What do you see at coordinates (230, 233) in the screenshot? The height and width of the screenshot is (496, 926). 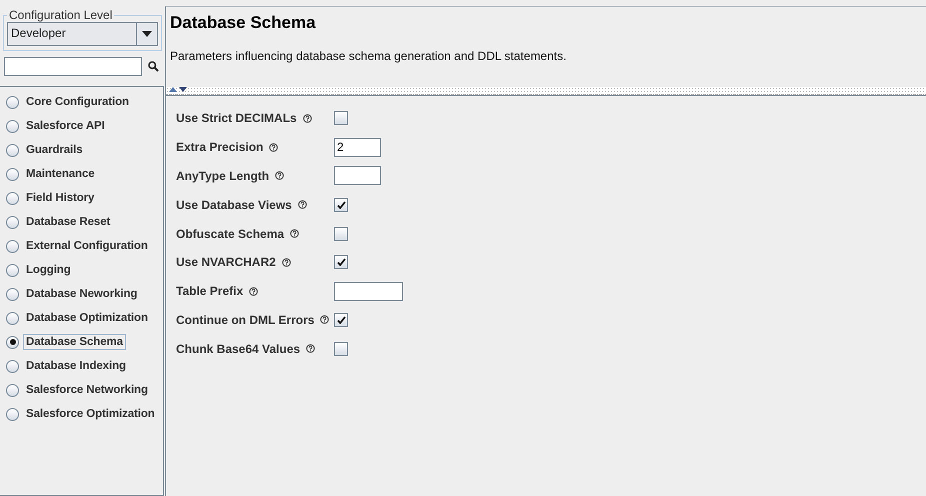 I see `setting-label: Obfuscate Schema` at bounding box center [230, 233].